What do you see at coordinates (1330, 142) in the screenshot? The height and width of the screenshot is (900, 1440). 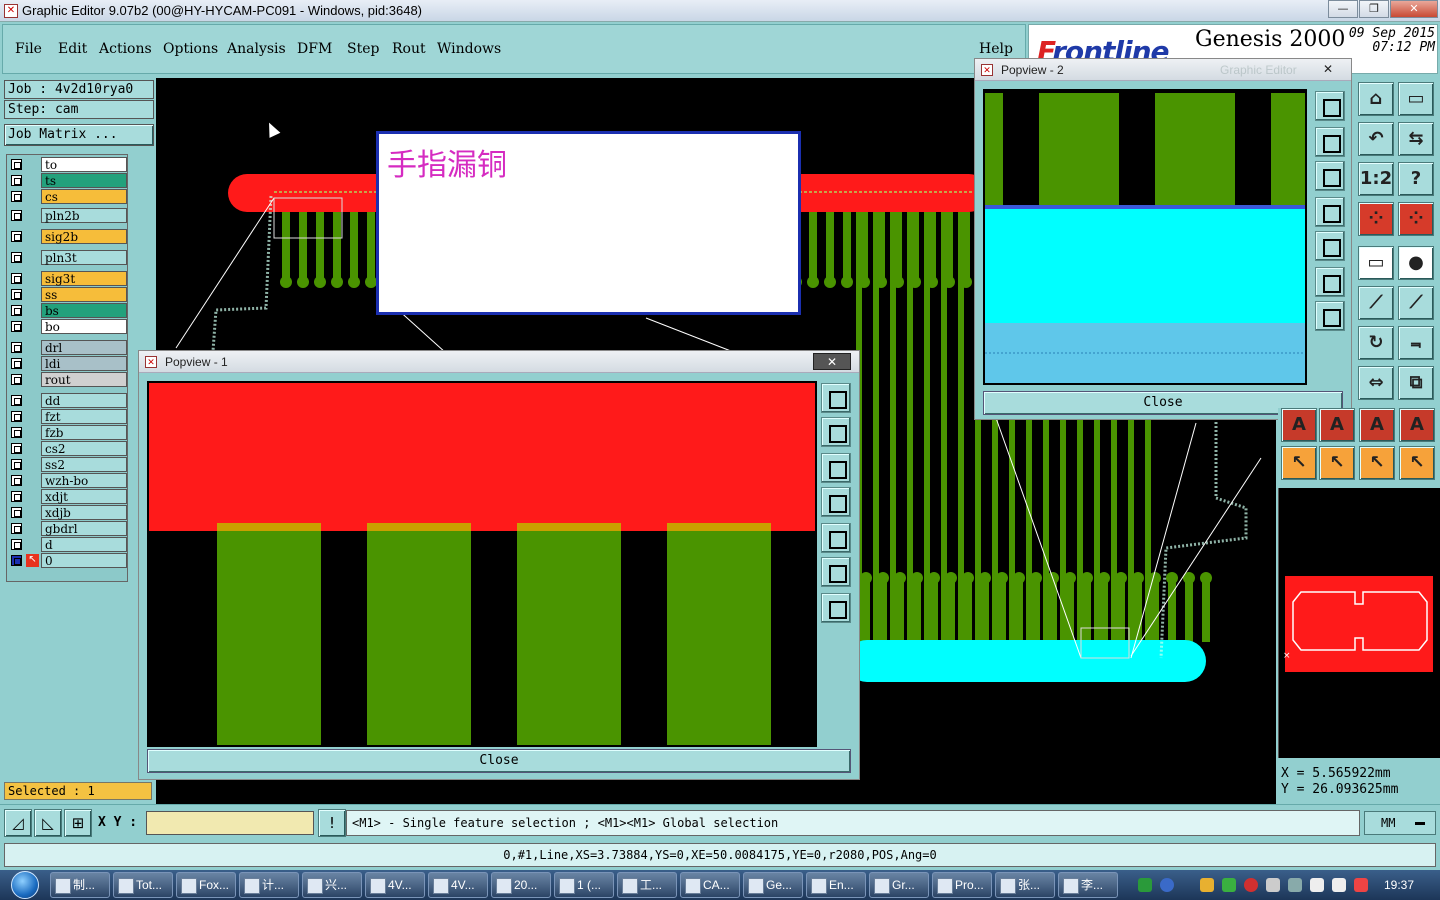 I see `popview-2-up-button` at bounding box center [1330, 142].